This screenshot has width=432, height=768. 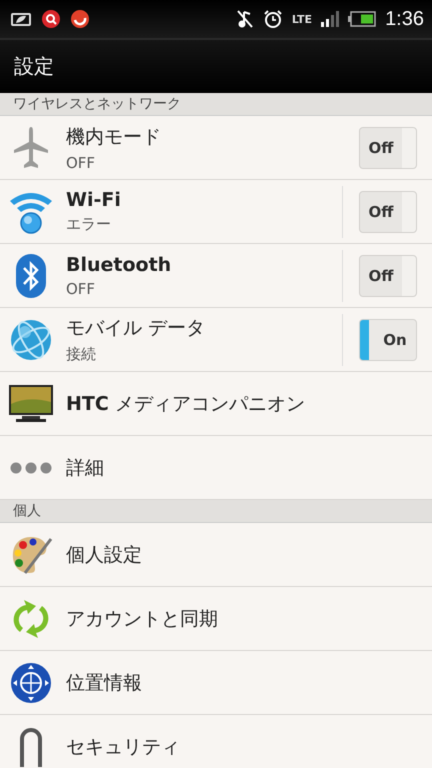 What do you see at coordinates (31, 340) in the screenshot?
I see `globe-icon` at bounding box center [31, 340].